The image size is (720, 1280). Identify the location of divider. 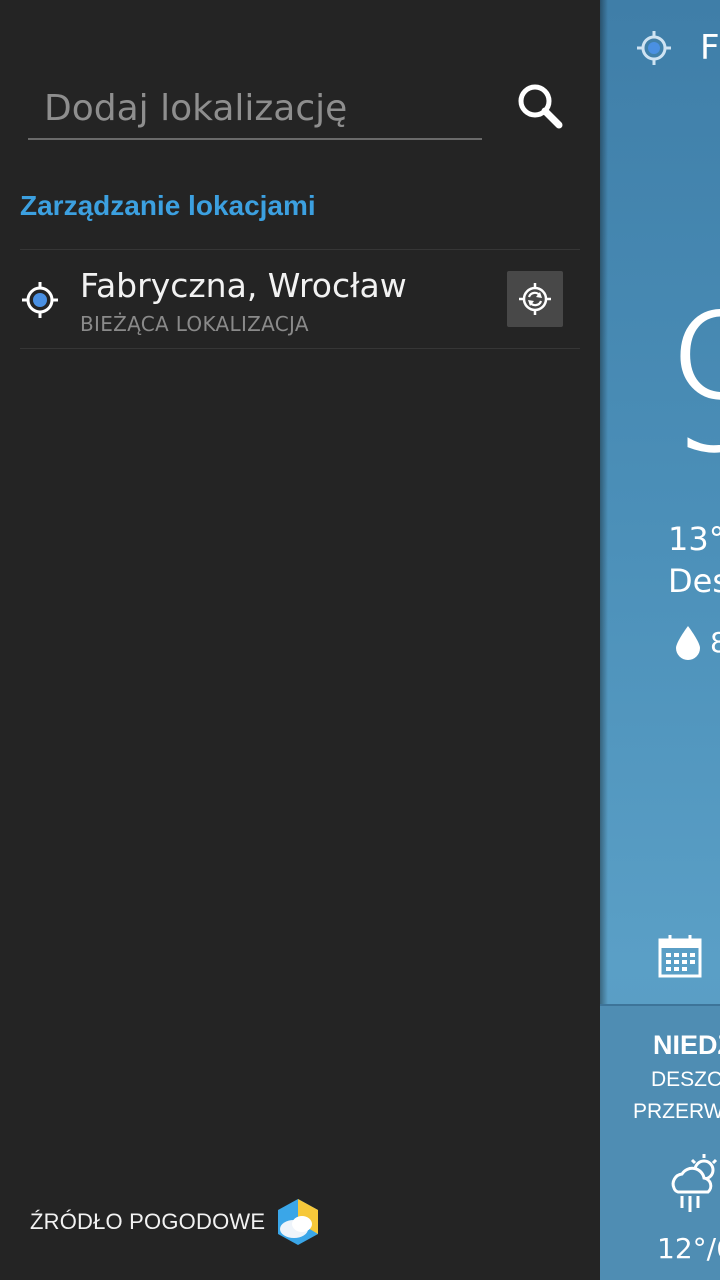
(300, 348).